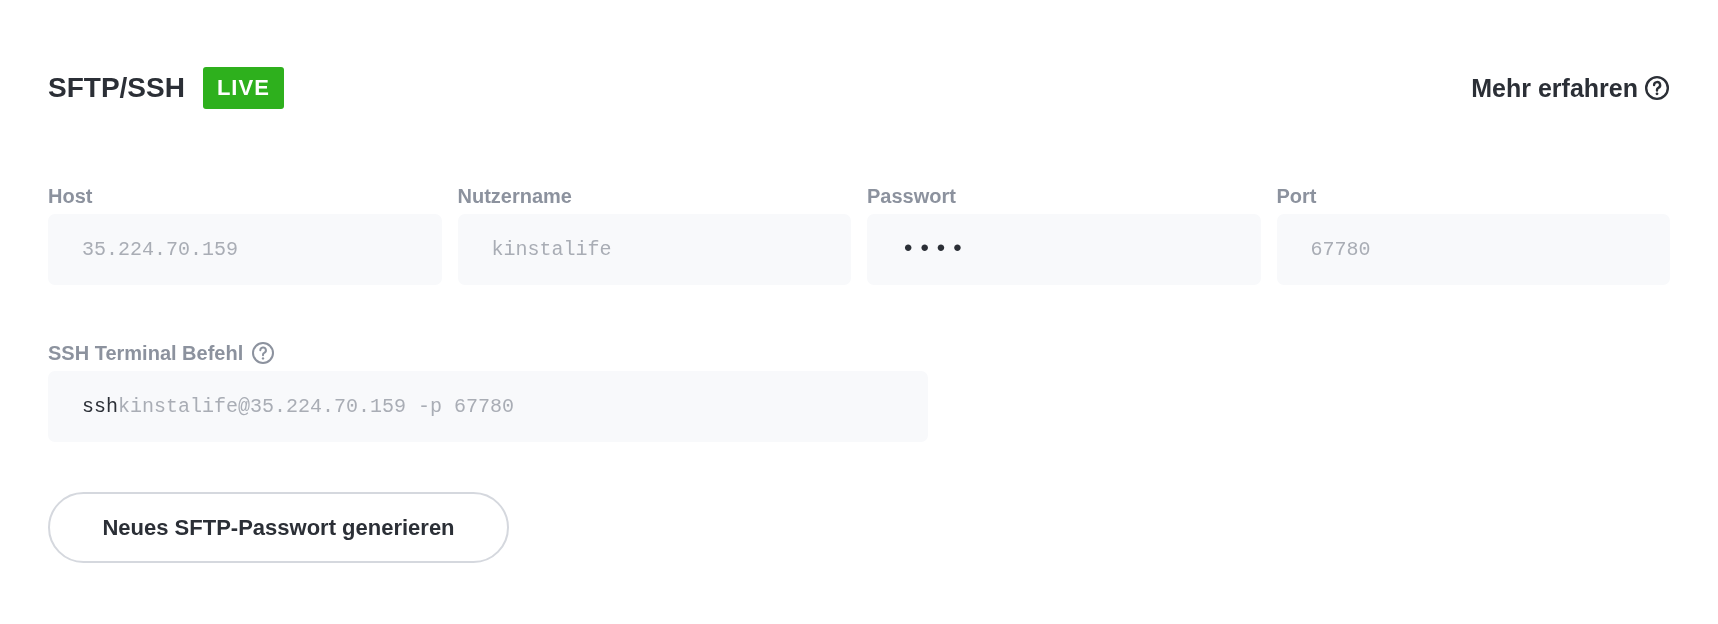  What do you see at coordinates (243, 88) in the screenshot?
I see `live-badge: LIVE` at bounding box center [243, 88].